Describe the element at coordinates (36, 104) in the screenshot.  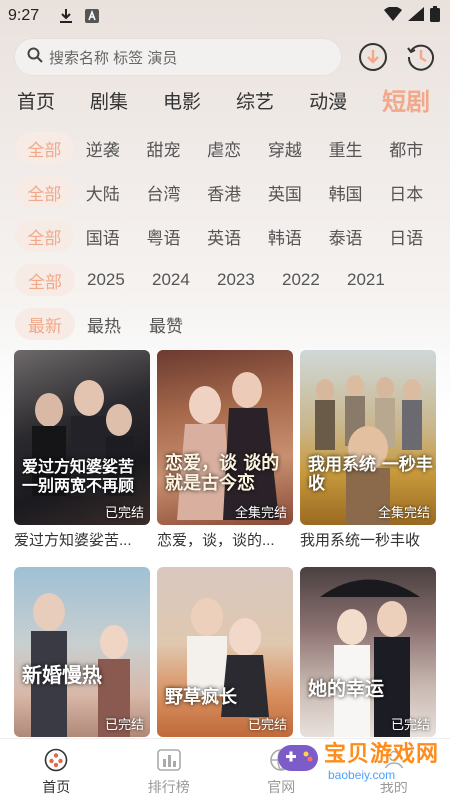
I see `tab-home: 首页` at that location.